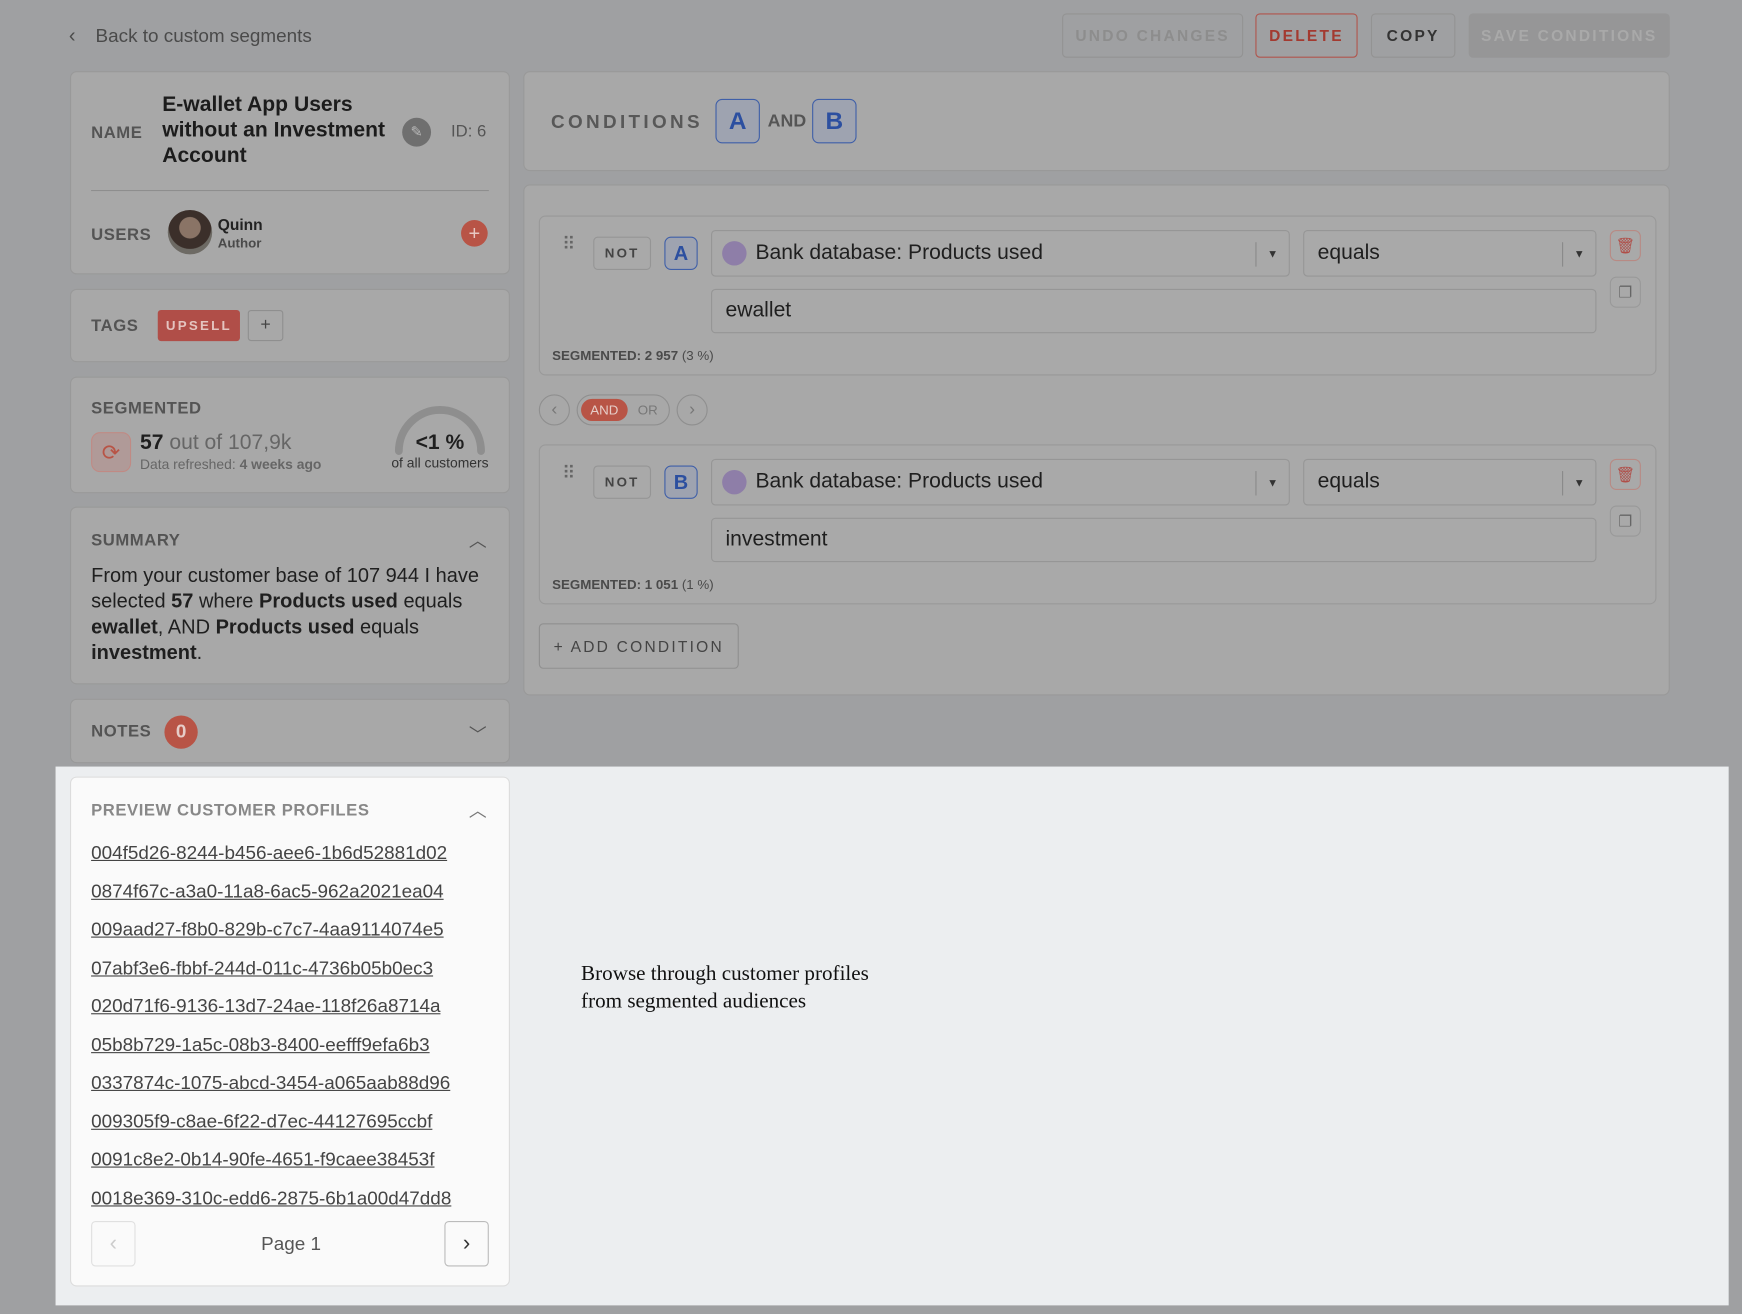 The height and width of the screenshot is (1314, 1742). Describe the element at coordinates (466, 1243) in the screenshot. I see `next-page-button: ›` at that location.